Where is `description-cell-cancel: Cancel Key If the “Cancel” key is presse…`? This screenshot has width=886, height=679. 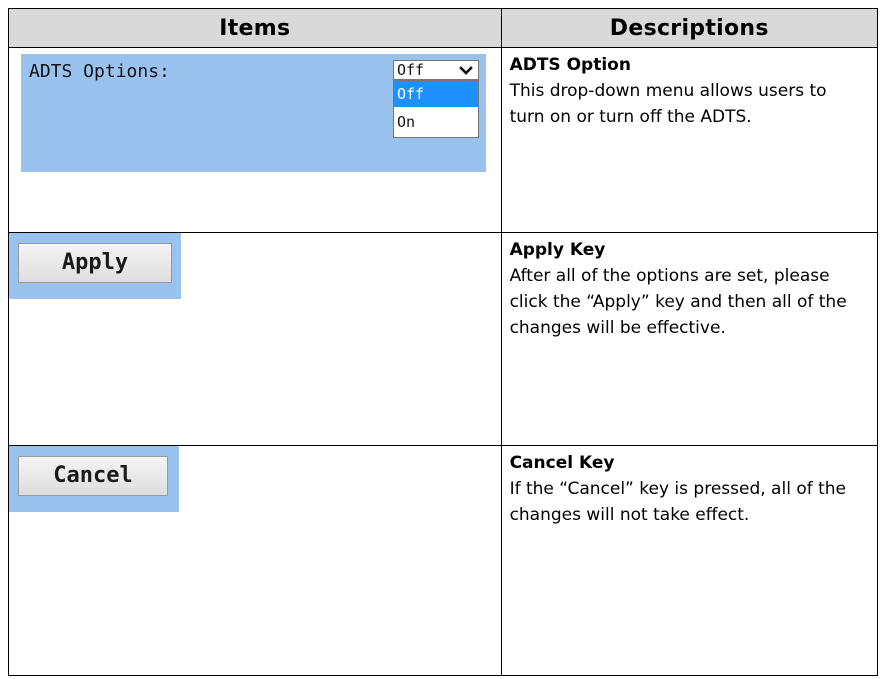 description-cell-cancel: Cancel Key If the “Cancel” key is presse… is located at coordinates (689, 560).